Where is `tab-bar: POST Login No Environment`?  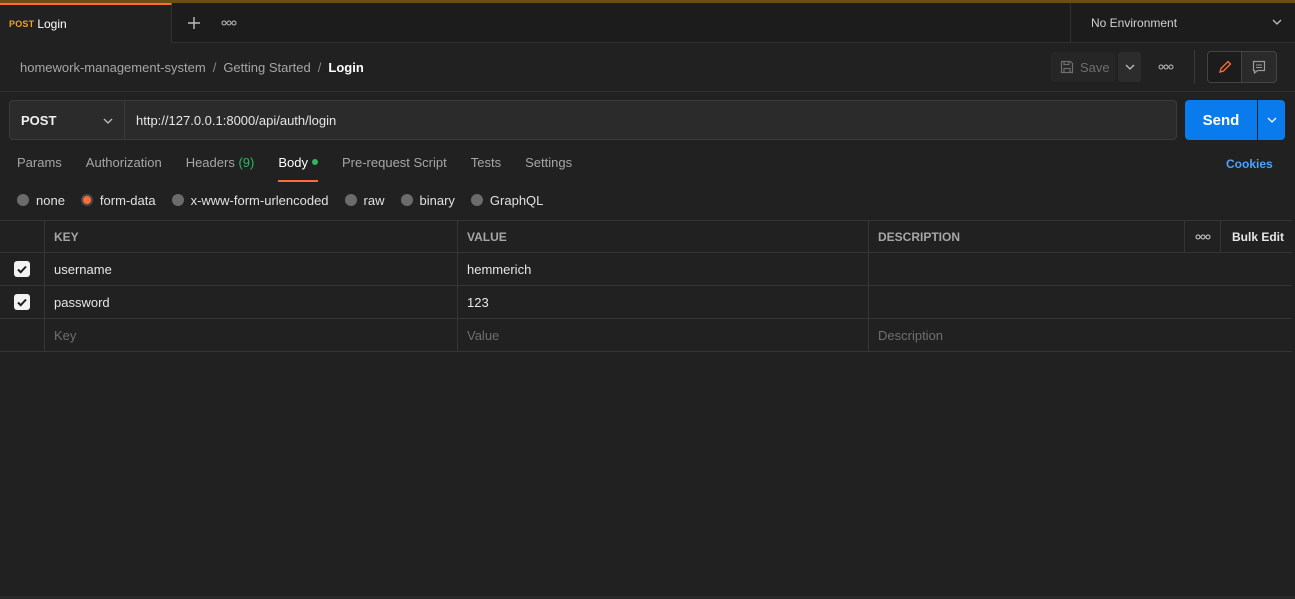 tab-bar: POST Login No Environment is located at coordinates (647, 23).